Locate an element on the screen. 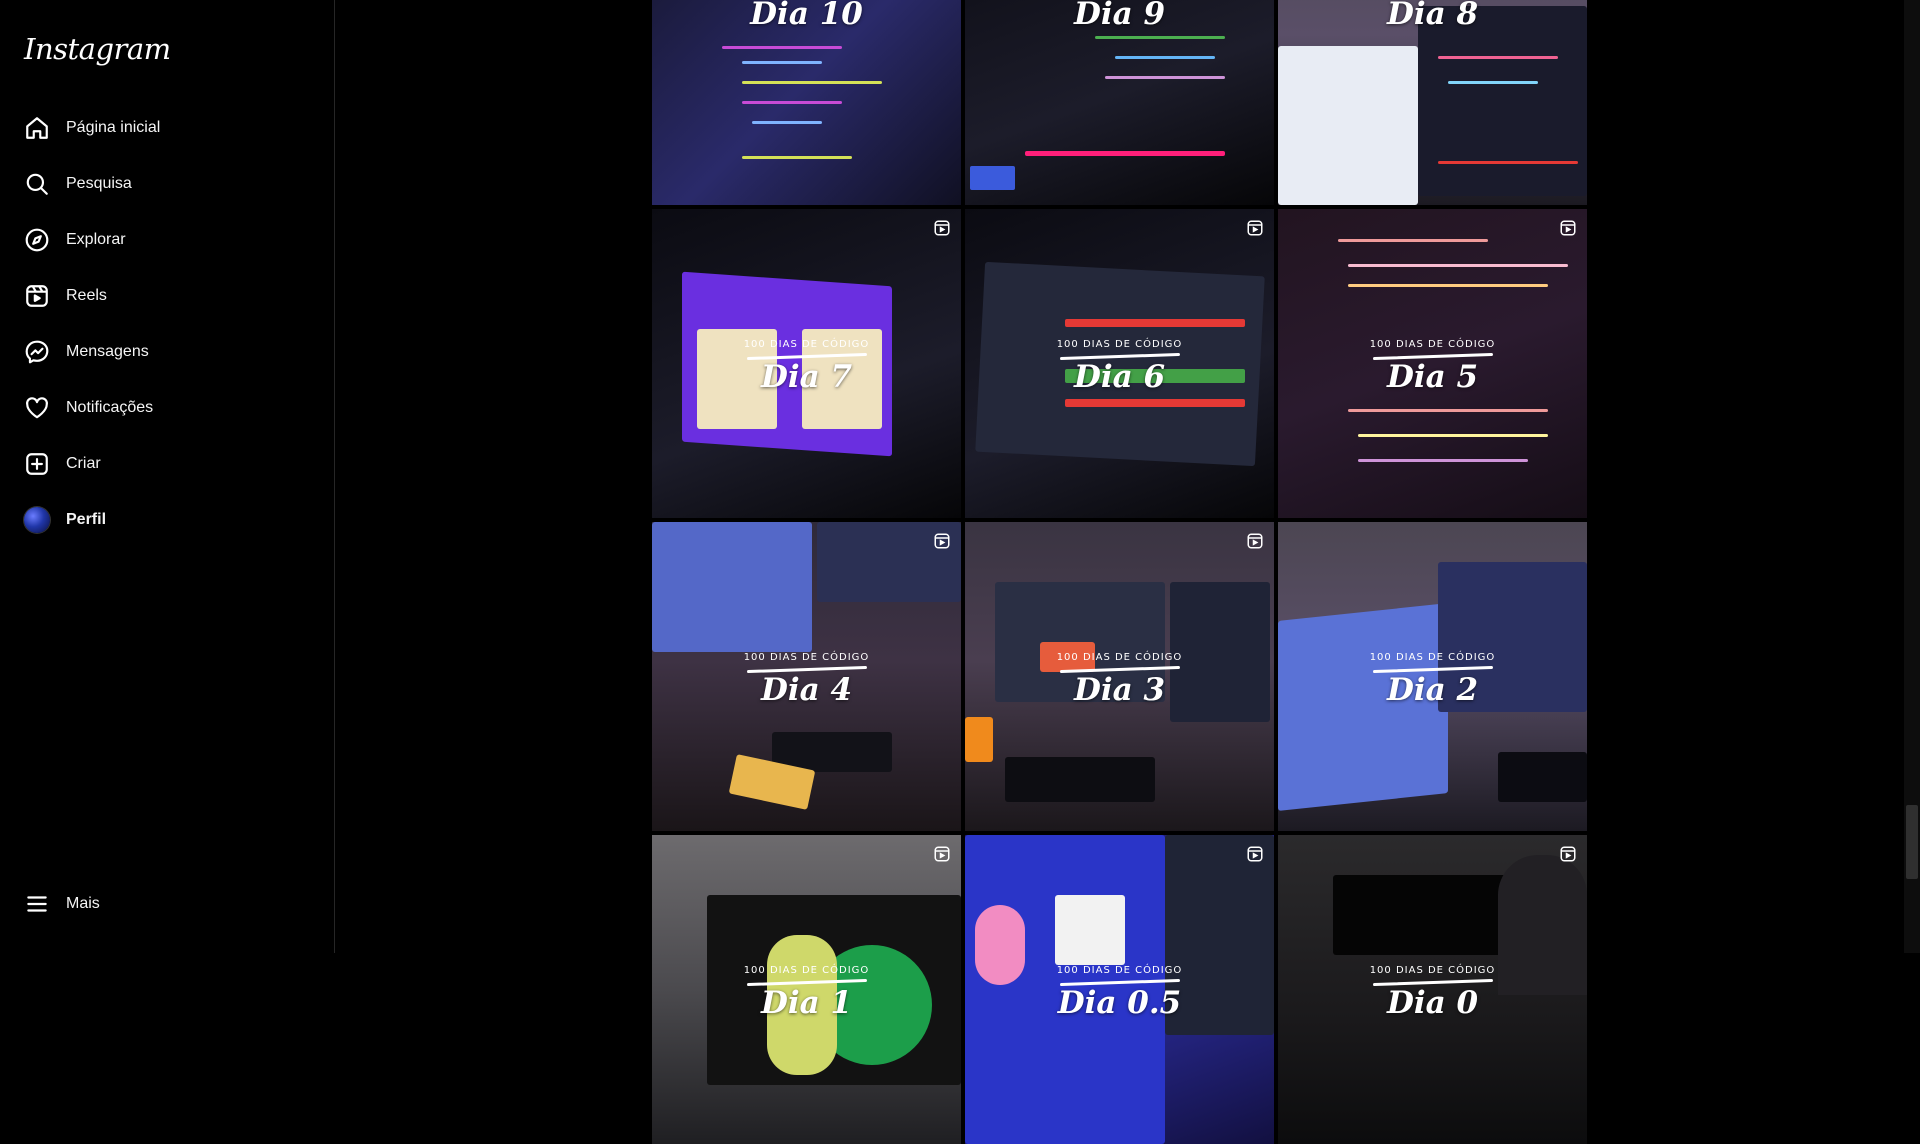 Image resolution: width=1920 pixels, height=1144 pixels. sidebar-item-profile: Perfil is located at coordinates (162, 520).